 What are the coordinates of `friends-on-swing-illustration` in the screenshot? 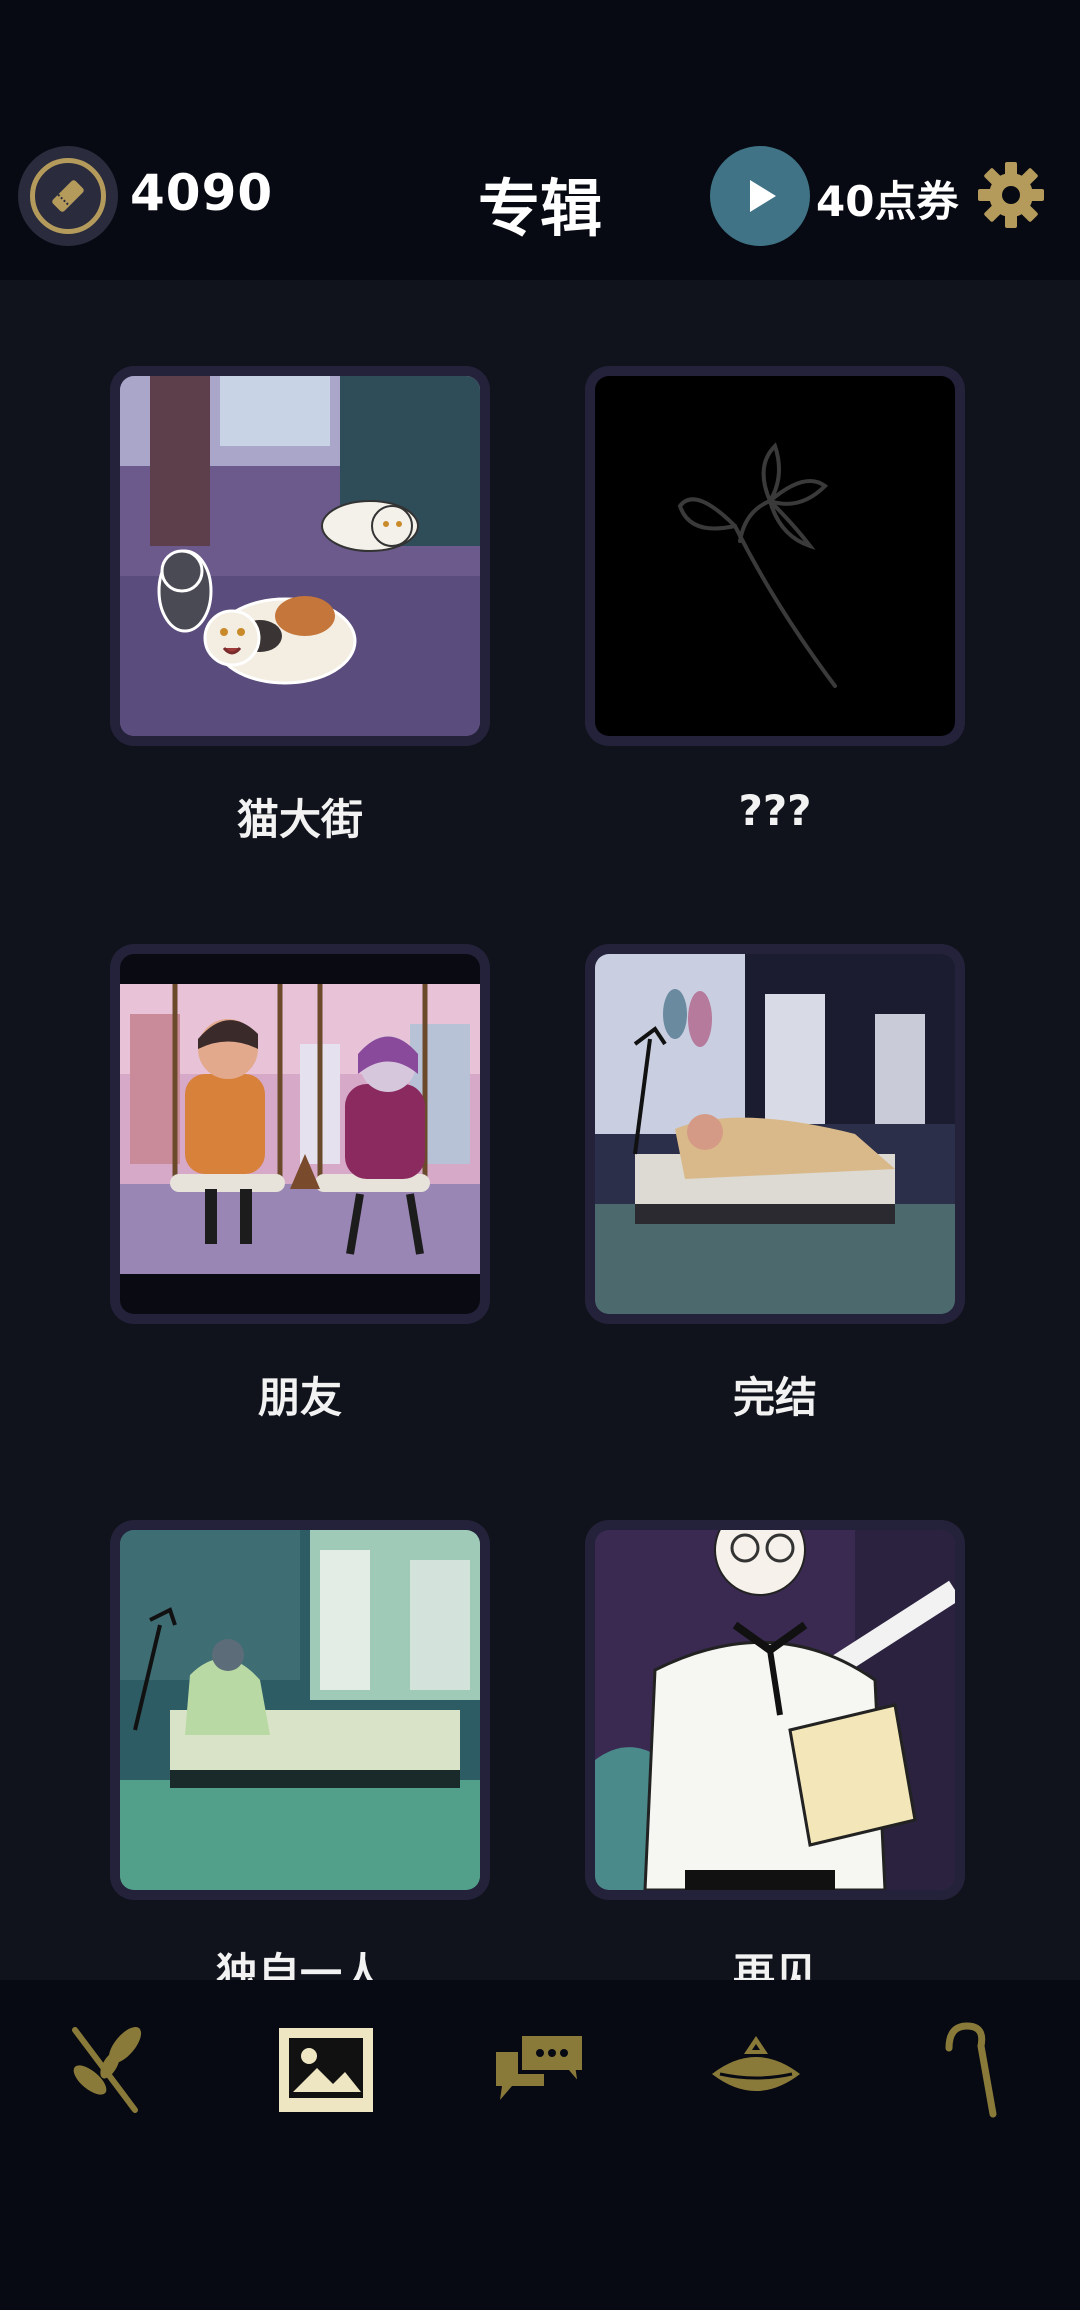 It's located at (300, 1134).